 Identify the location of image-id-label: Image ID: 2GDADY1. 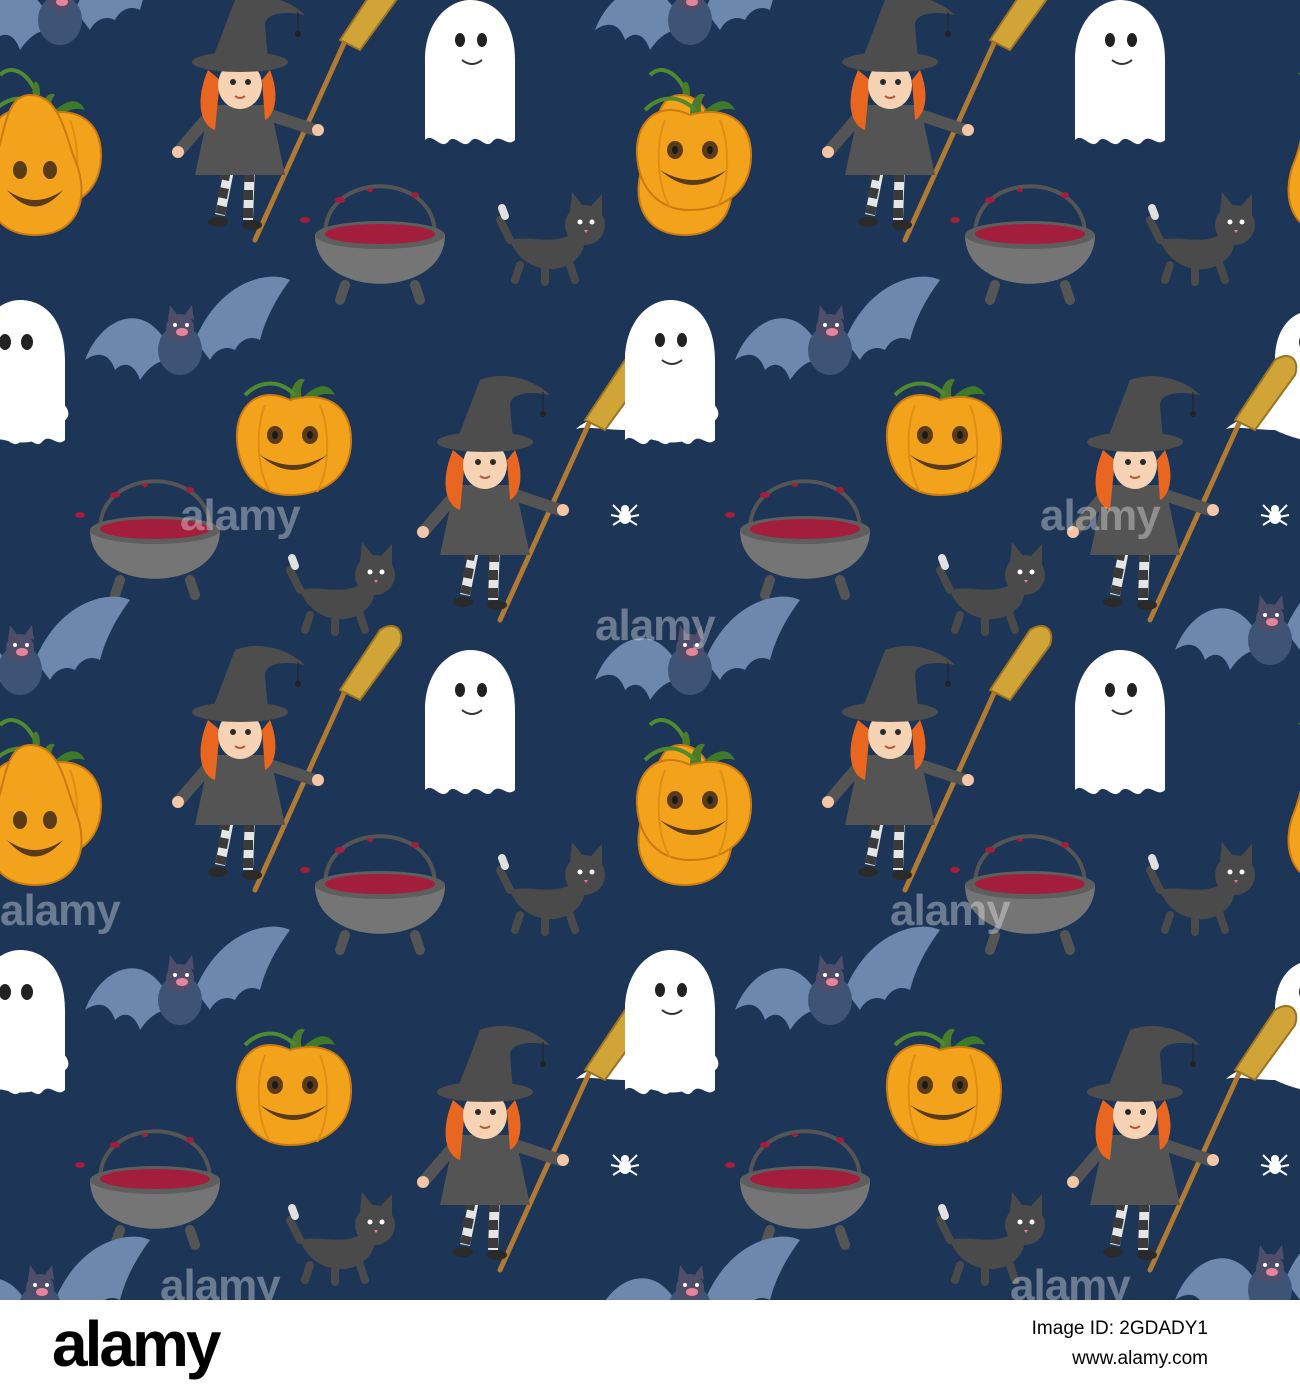
(1119, 1328).